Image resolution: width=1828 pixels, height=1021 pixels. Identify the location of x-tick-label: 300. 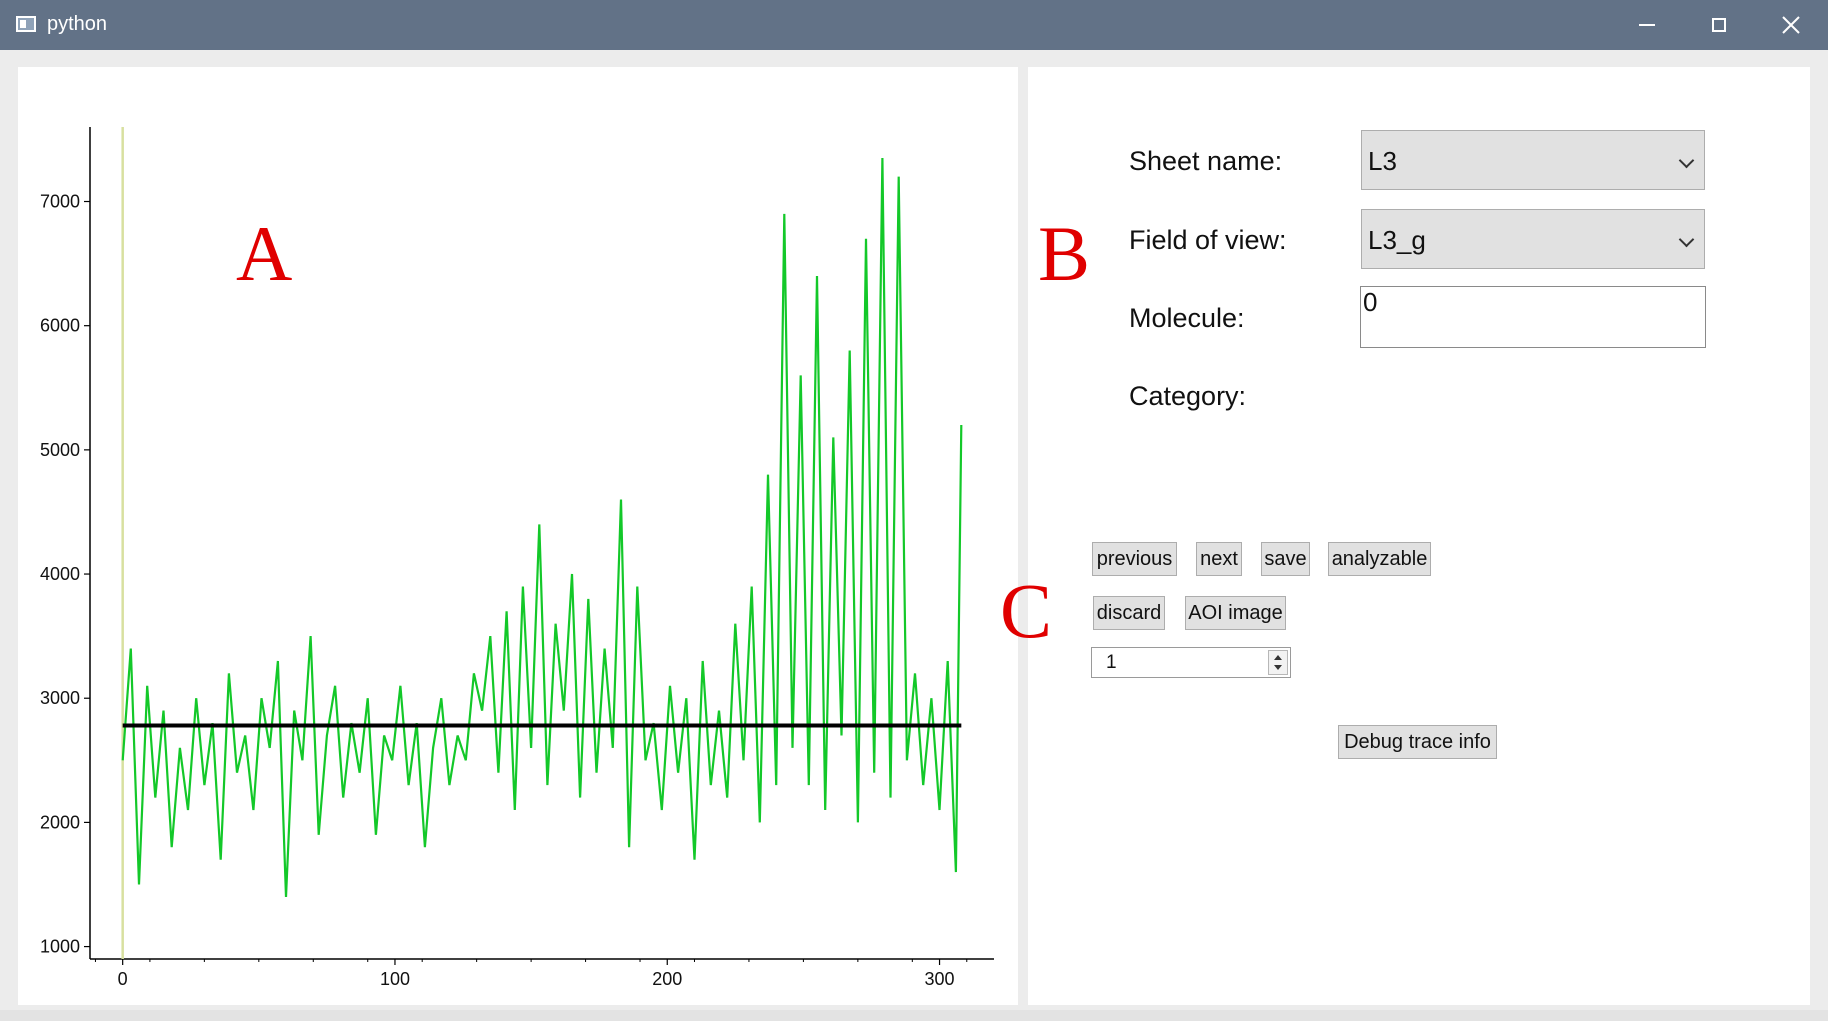
(940, 979).